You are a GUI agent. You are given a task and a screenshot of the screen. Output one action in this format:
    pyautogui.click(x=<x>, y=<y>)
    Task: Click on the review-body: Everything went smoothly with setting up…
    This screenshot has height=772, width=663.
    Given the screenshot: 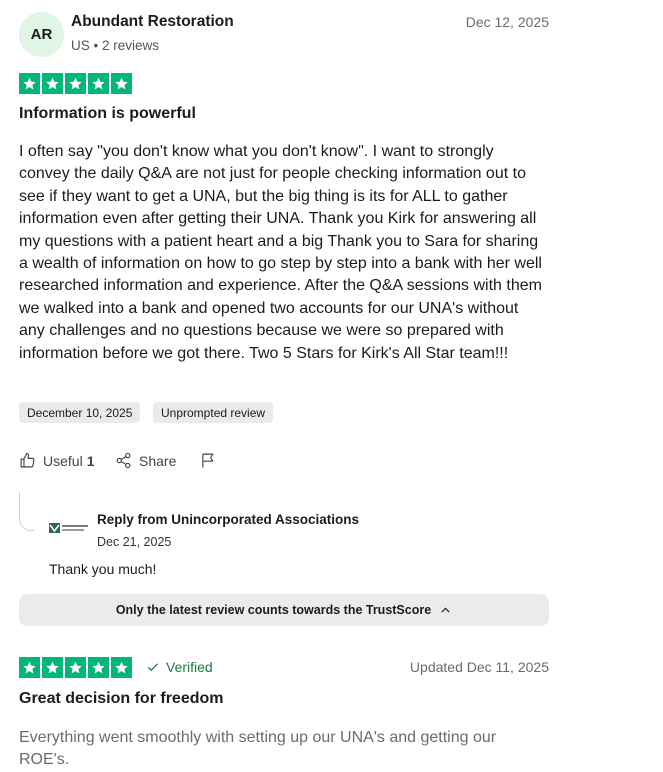 What is the action you would take?
    pyautogui.click(x=258, y=749)
    